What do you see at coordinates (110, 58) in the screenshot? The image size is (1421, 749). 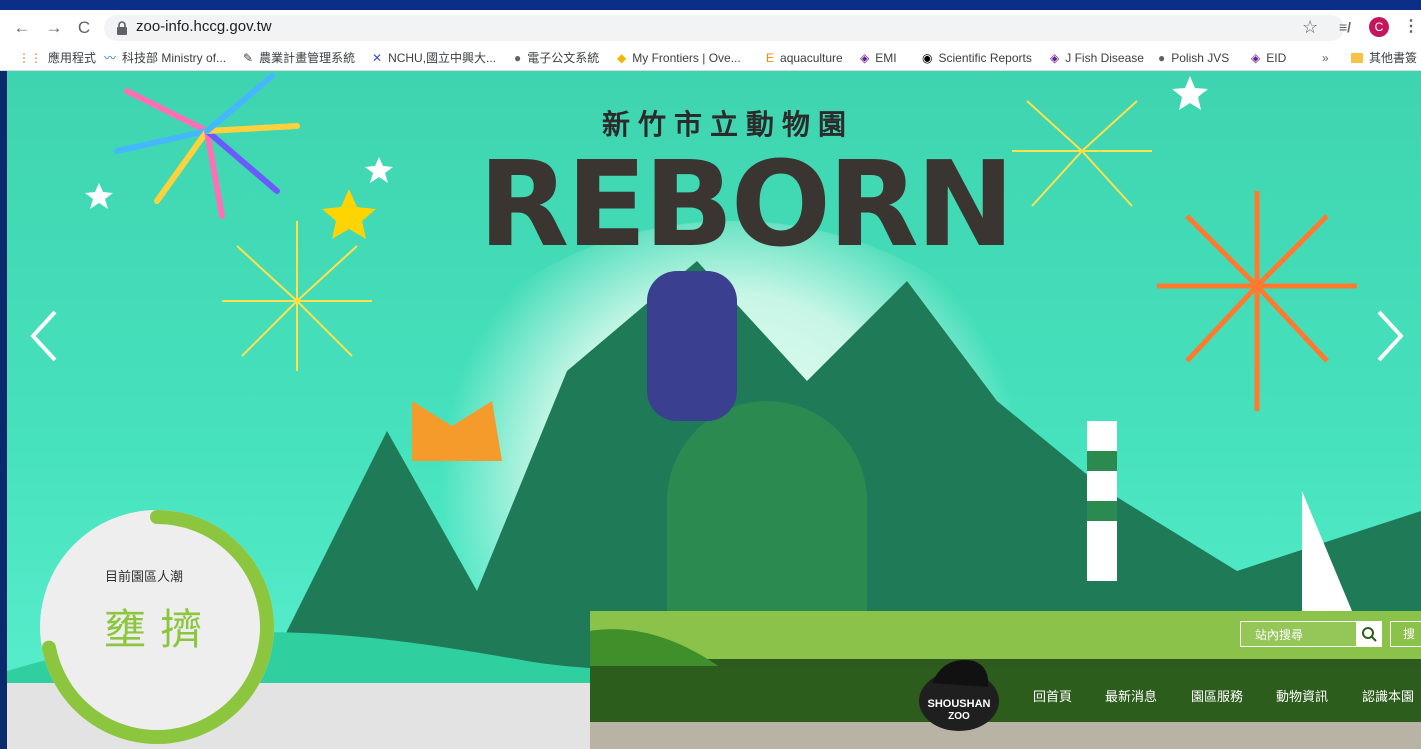 I see `most-logo-icon: 〰` at bounding box center [110, 58].